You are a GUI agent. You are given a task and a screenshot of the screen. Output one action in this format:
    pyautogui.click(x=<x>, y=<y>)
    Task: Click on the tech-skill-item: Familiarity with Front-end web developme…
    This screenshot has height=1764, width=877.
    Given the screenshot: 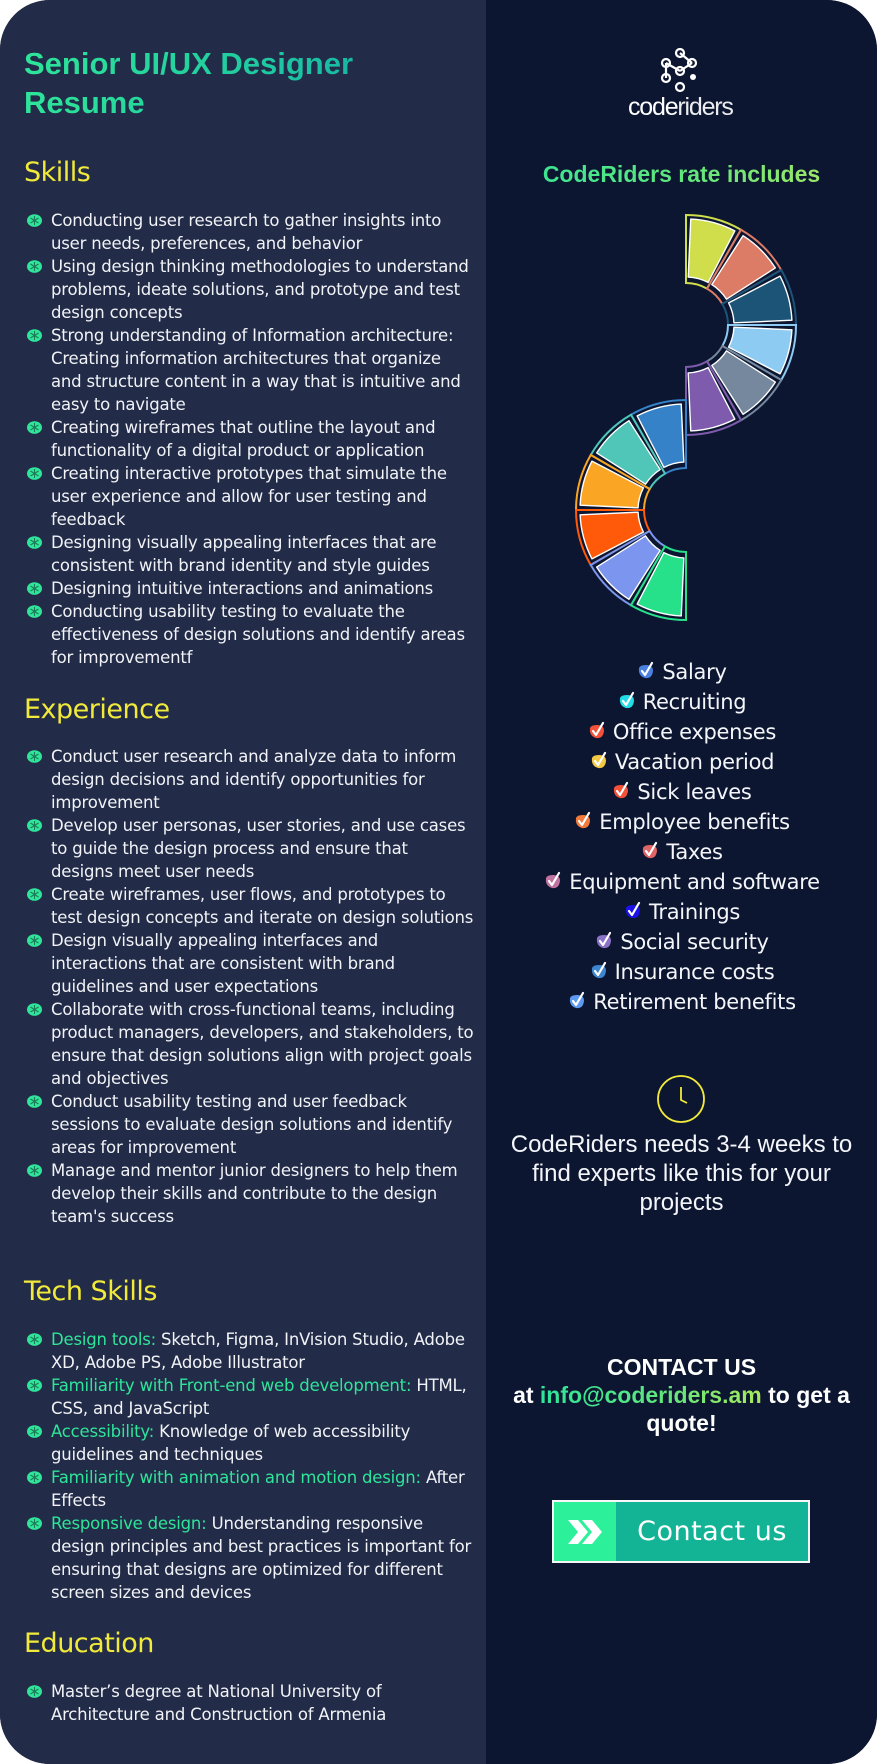 What is the action you would take?
    pyautogui.click(x=249, y=1397)
    